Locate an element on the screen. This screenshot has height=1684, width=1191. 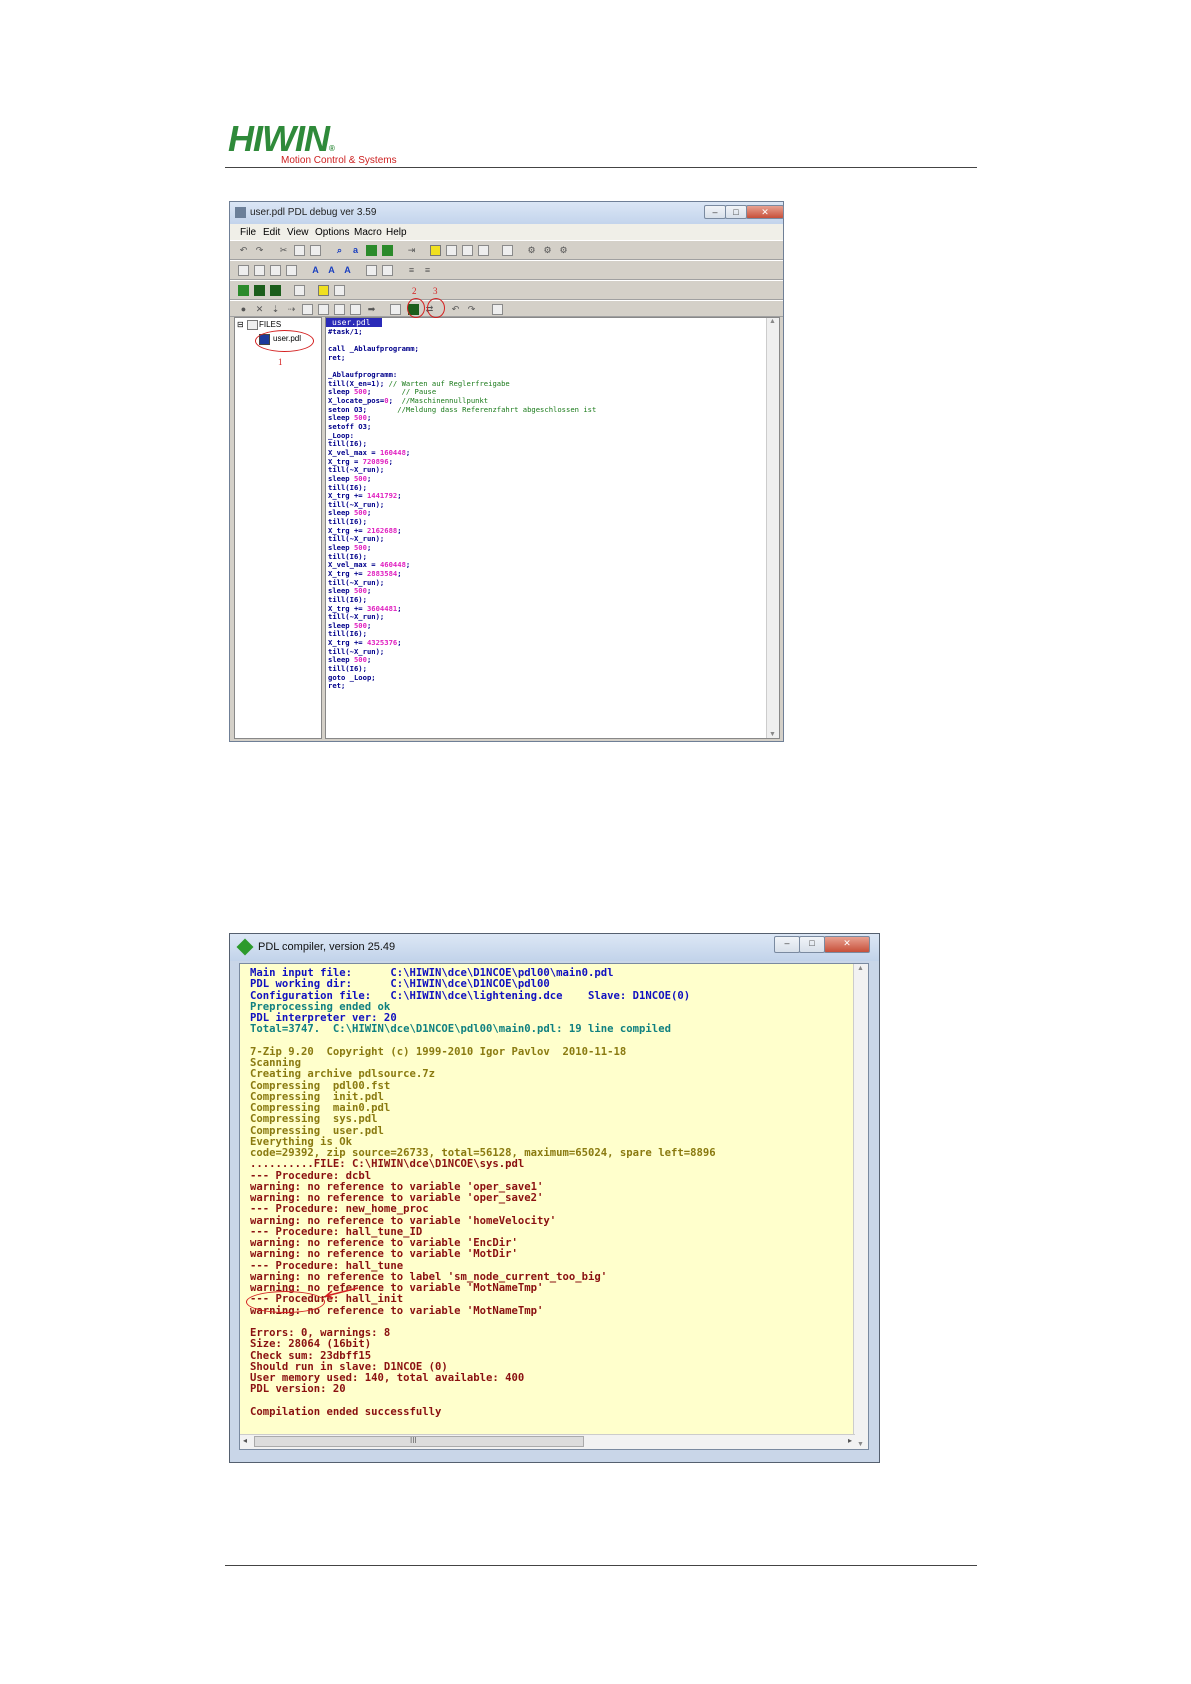
code-line: sleep 500; is located at coordinates (462, 591).